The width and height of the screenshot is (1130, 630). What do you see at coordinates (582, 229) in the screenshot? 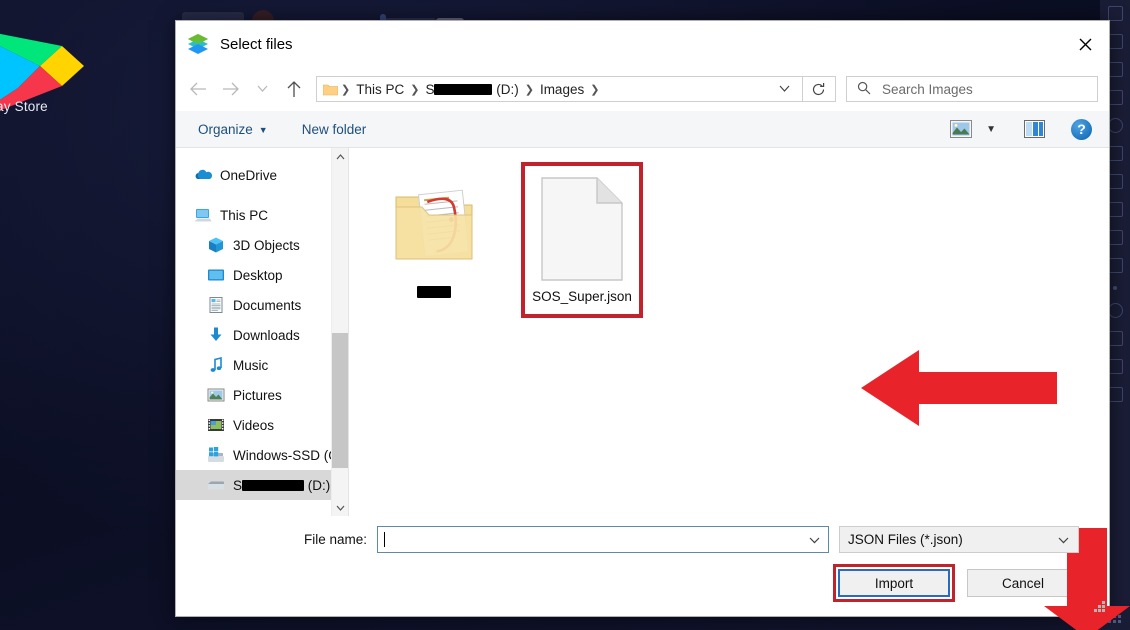
I see `generic-file-icon` at bounding box center [582, 229].